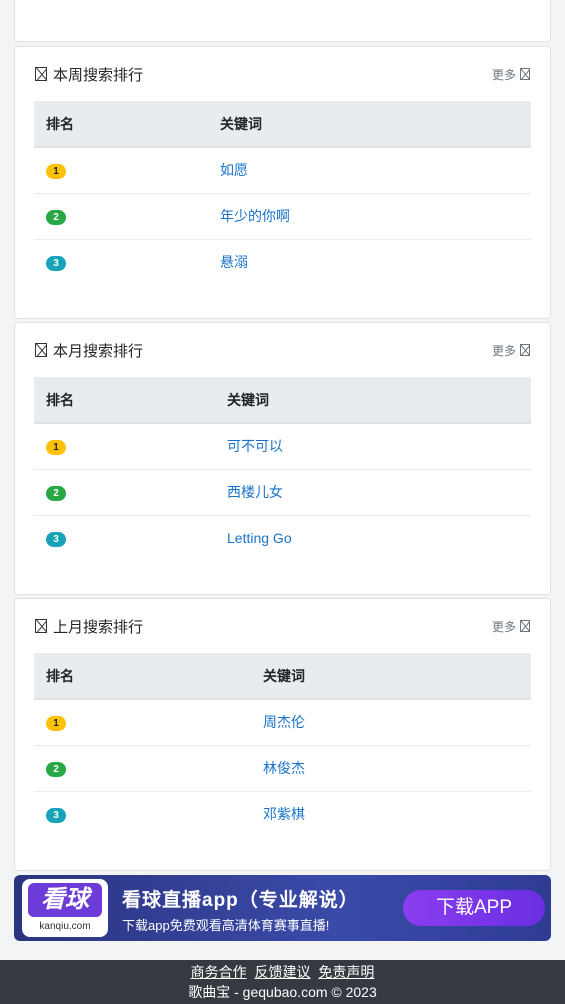 The image size is (565, 1004). Describe the element at coordinates (240, 900) in the screenshot. I see `banner-title: 看球直播app（专业解说）` at that location.